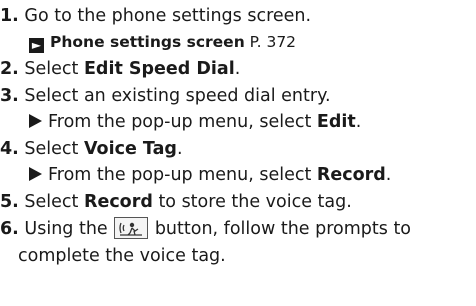 This screenshot has width=476, height=306. Describe the element at coordinates (9, 69) in the screenshot. I see `step-number: 2.` at that location.